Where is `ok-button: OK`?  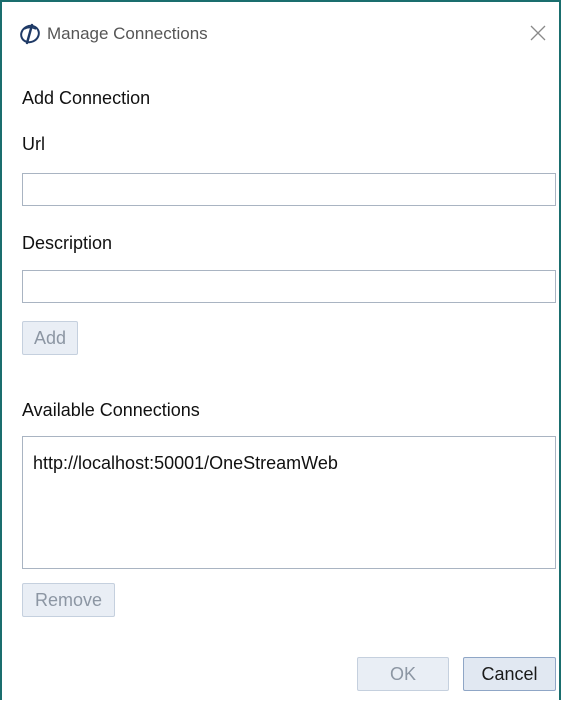 ok-button: OK is located at coordinates (403, 674).